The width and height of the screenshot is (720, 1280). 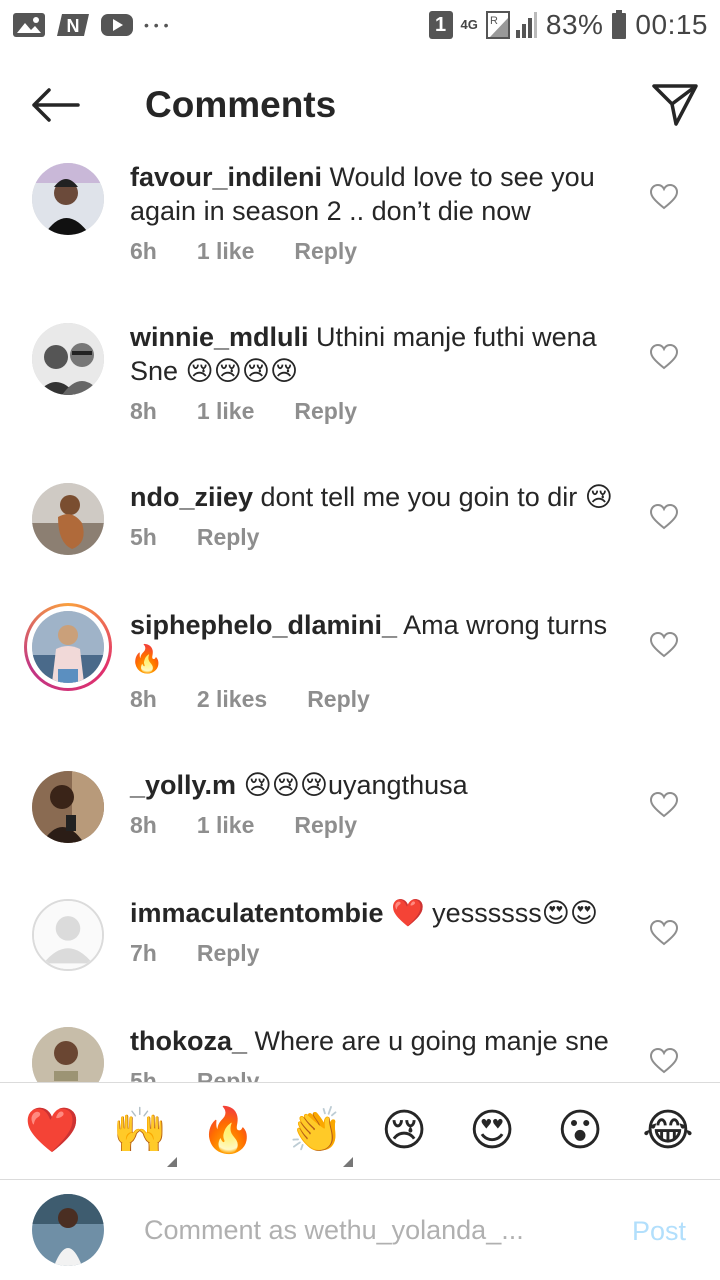 I want to click on svg-text: N, so click(x=73, y=26).